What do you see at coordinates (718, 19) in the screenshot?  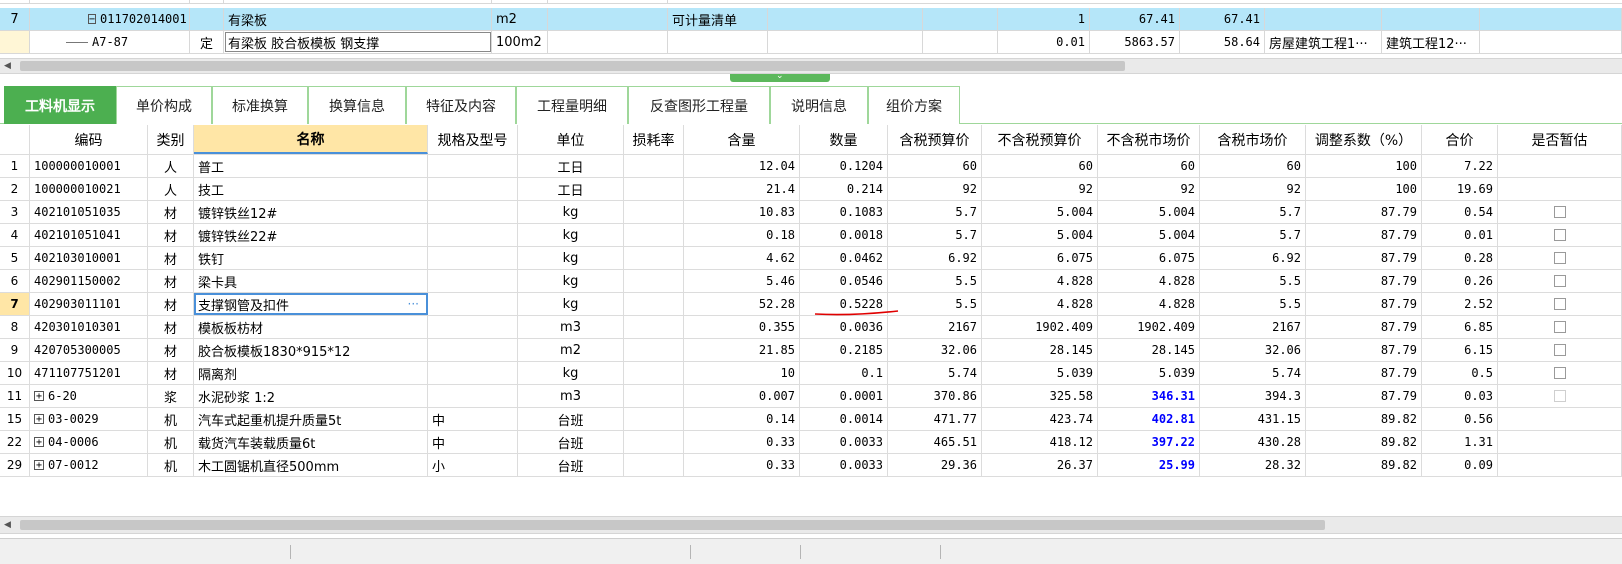 I see `item-remark: 可计量清单` at bounding box center [718, 19].